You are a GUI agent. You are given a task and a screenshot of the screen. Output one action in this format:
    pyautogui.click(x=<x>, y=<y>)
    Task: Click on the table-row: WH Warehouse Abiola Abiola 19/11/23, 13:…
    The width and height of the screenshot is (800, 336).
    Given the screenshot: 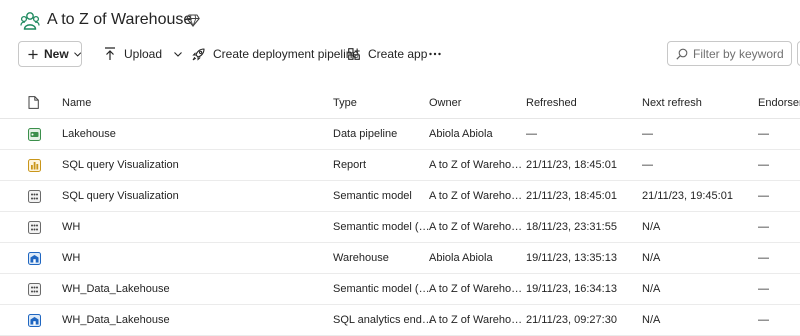 What is the action you would take?
    pyautogui.click(x=400, y=258)
    